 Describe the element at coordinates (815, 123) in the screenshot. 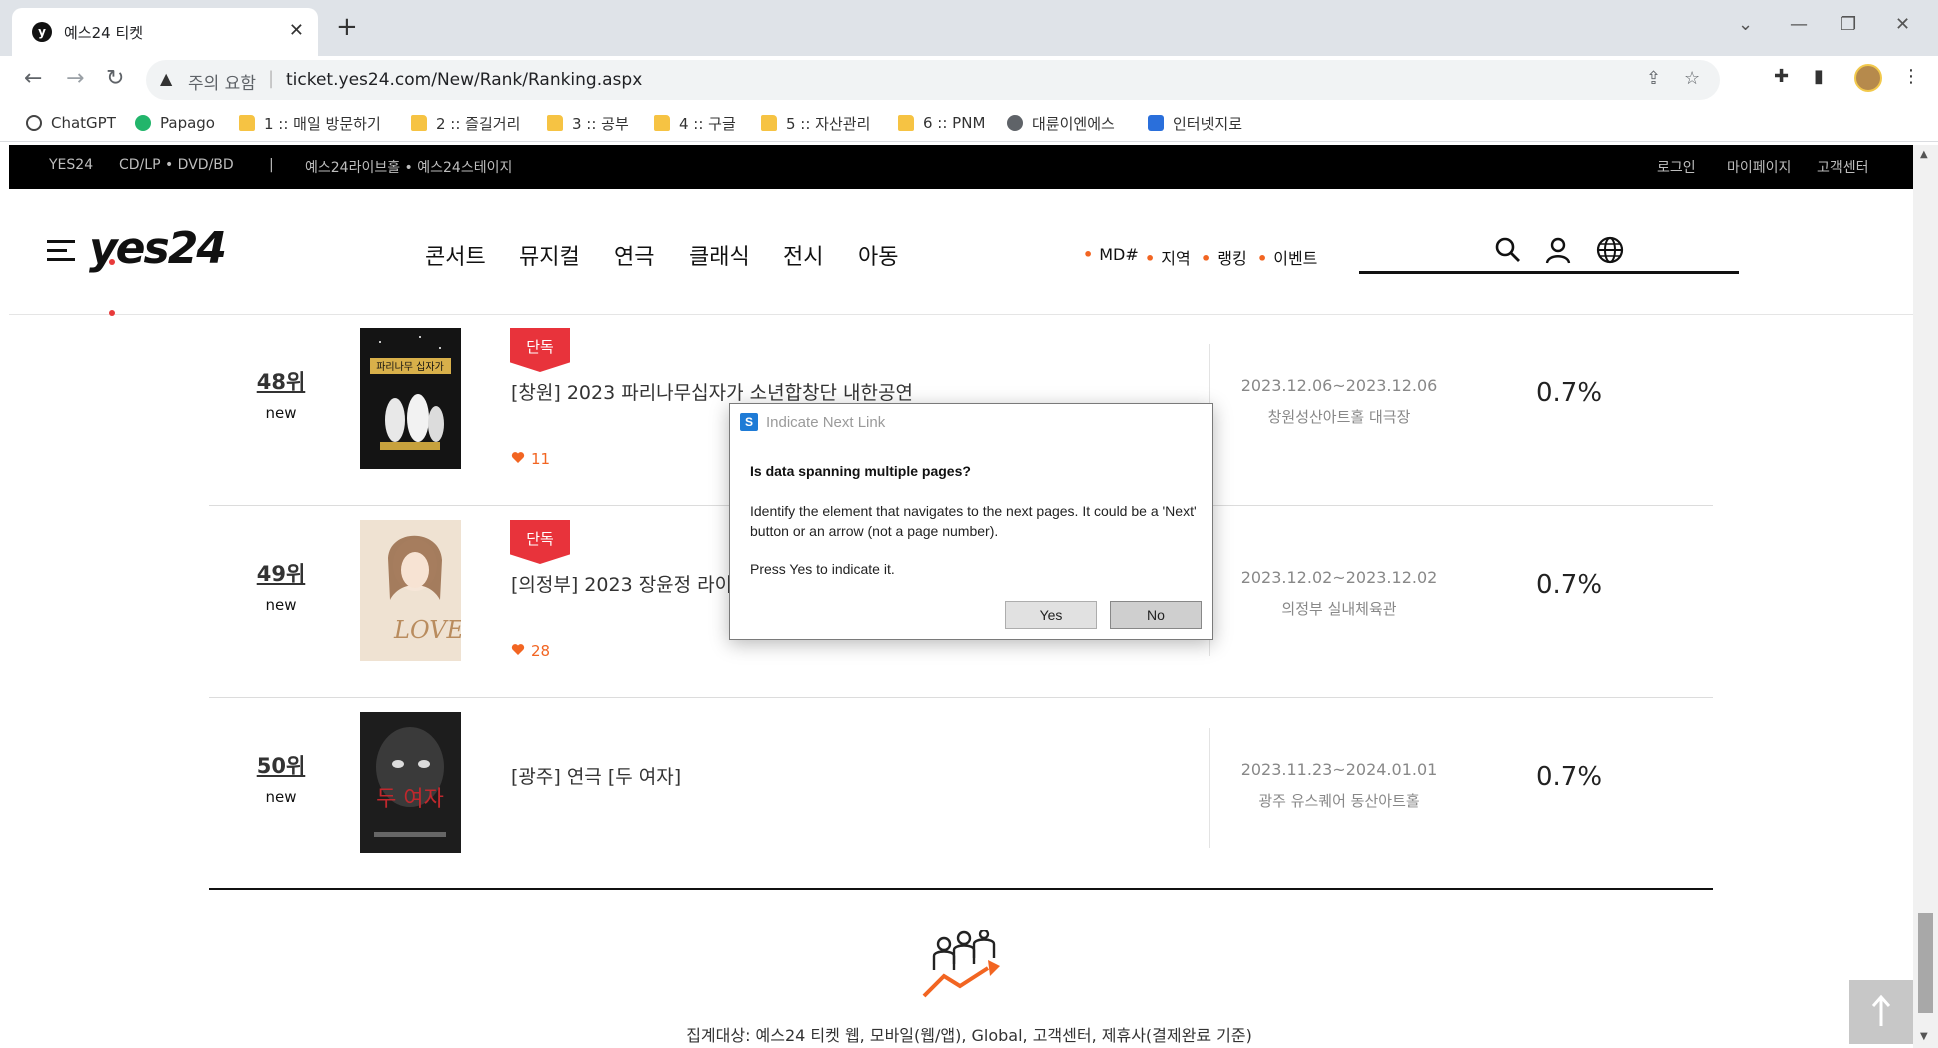

I see `bookmark-folder-5: 5 :: 자산관리` at that location.